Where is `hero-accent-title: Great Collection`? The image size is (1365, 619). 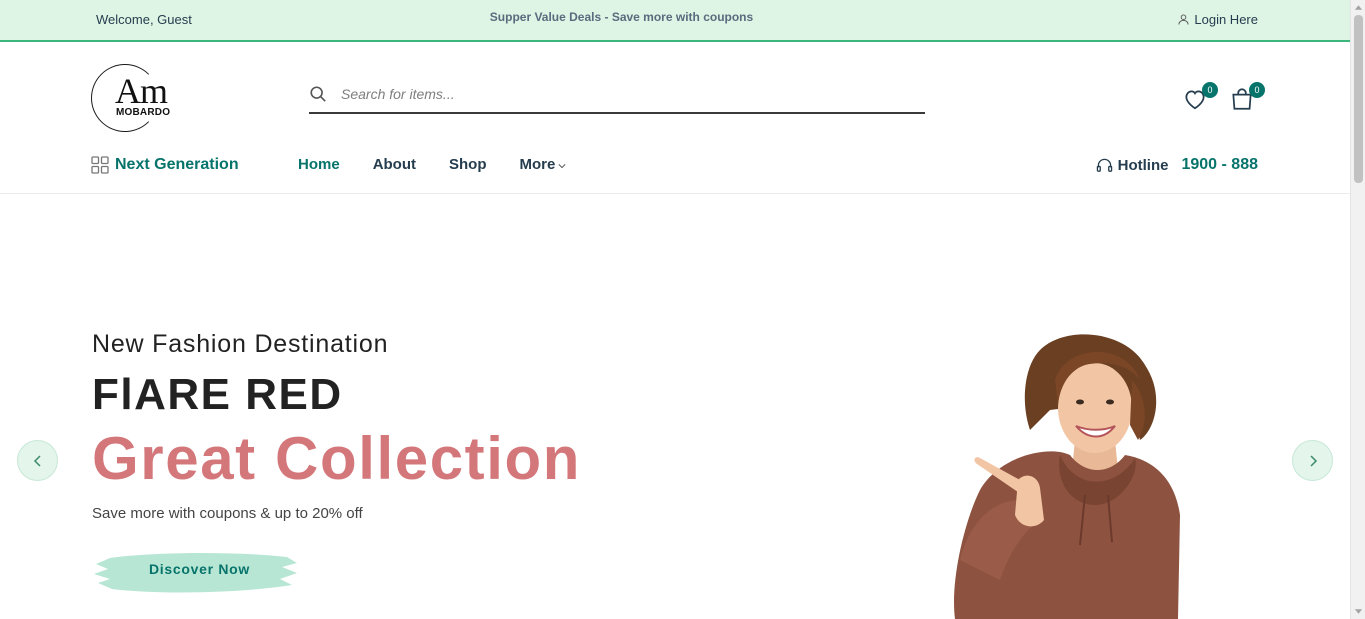 hero-accent-title: Great Collection is located at coordinates (337, 458).